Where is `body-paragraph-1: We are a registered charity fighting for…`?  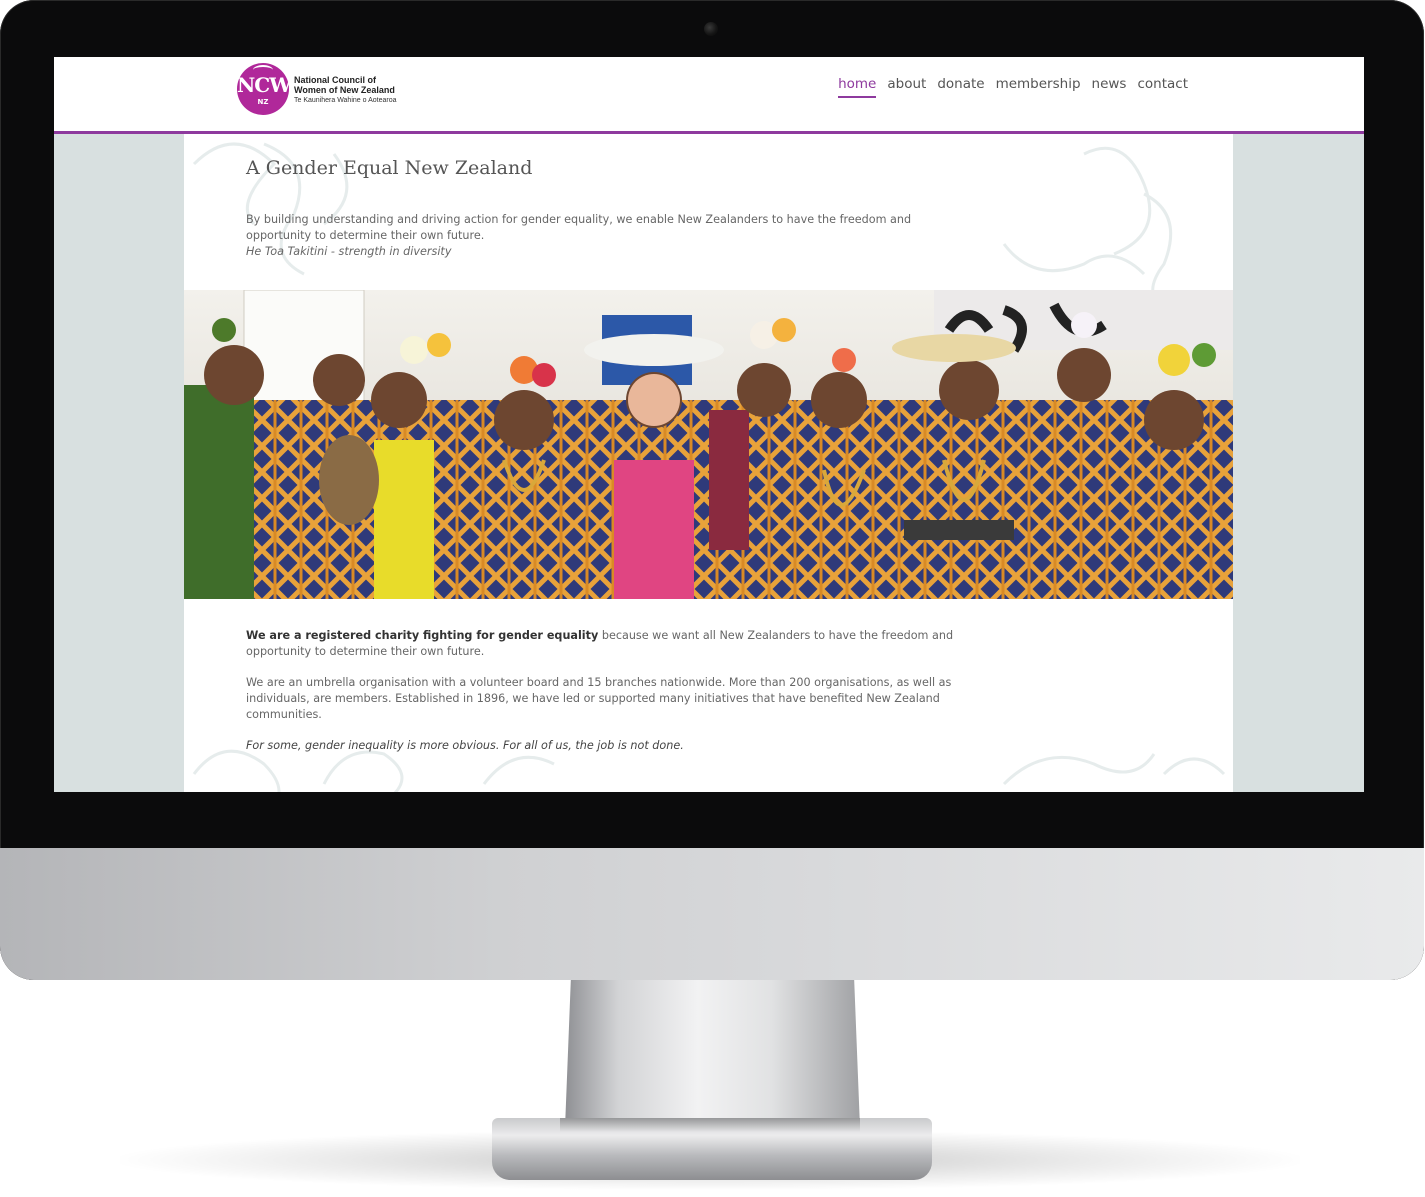
body-paragraph-1: We are a registered charity fighting for… is located at coordinates (611, 644).